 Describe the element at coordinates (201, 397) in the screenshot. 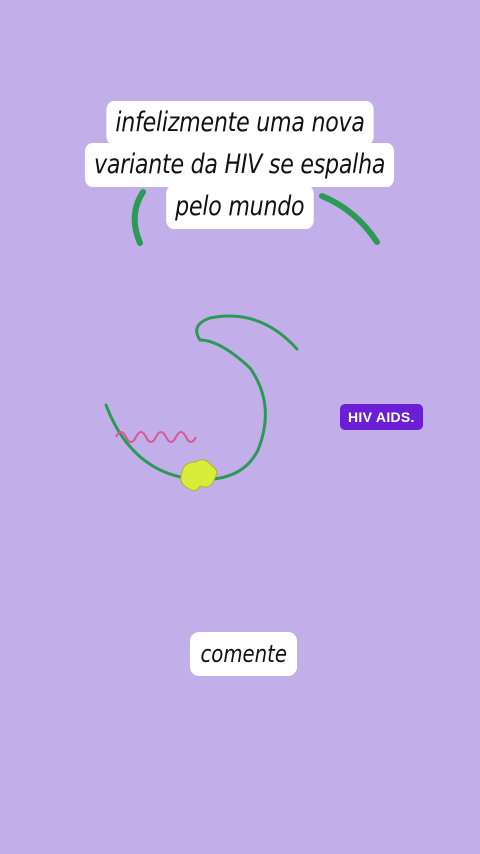

I see `virus-strand` at that location.